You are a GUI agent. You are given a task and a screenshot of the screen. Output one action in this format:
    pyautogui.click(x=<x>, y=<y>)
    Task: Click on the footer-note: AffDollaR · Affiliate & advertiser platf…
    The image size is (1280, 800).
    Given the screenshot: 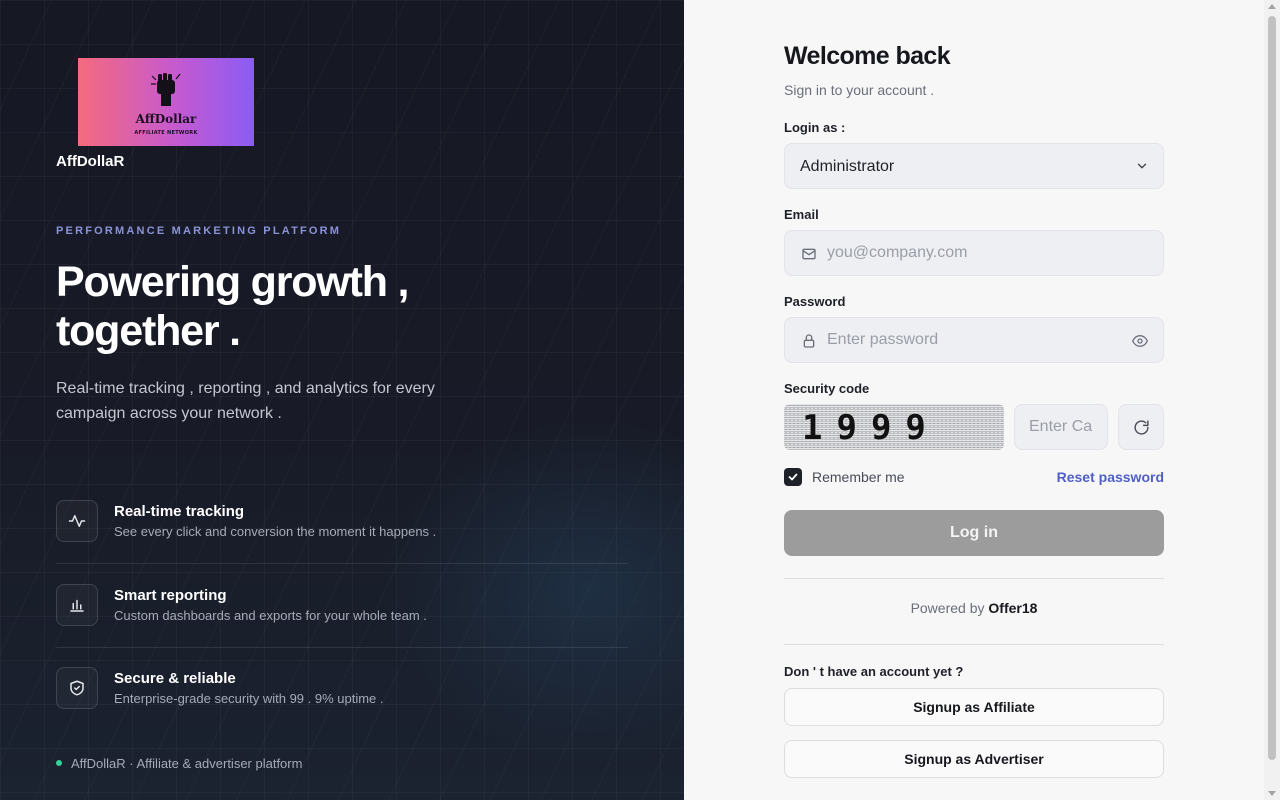 What is the action you would take?
    pyautogui.click(x=179, y=763)
    